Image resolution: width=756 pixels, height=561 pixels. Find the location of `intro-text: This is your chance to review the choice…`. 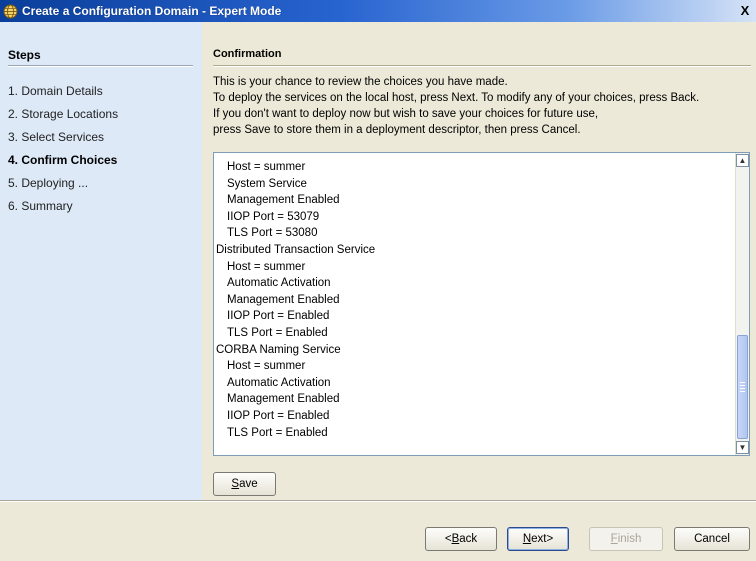

intro-text: This is your chance to review the choice… is located at coordinates (484, 106).